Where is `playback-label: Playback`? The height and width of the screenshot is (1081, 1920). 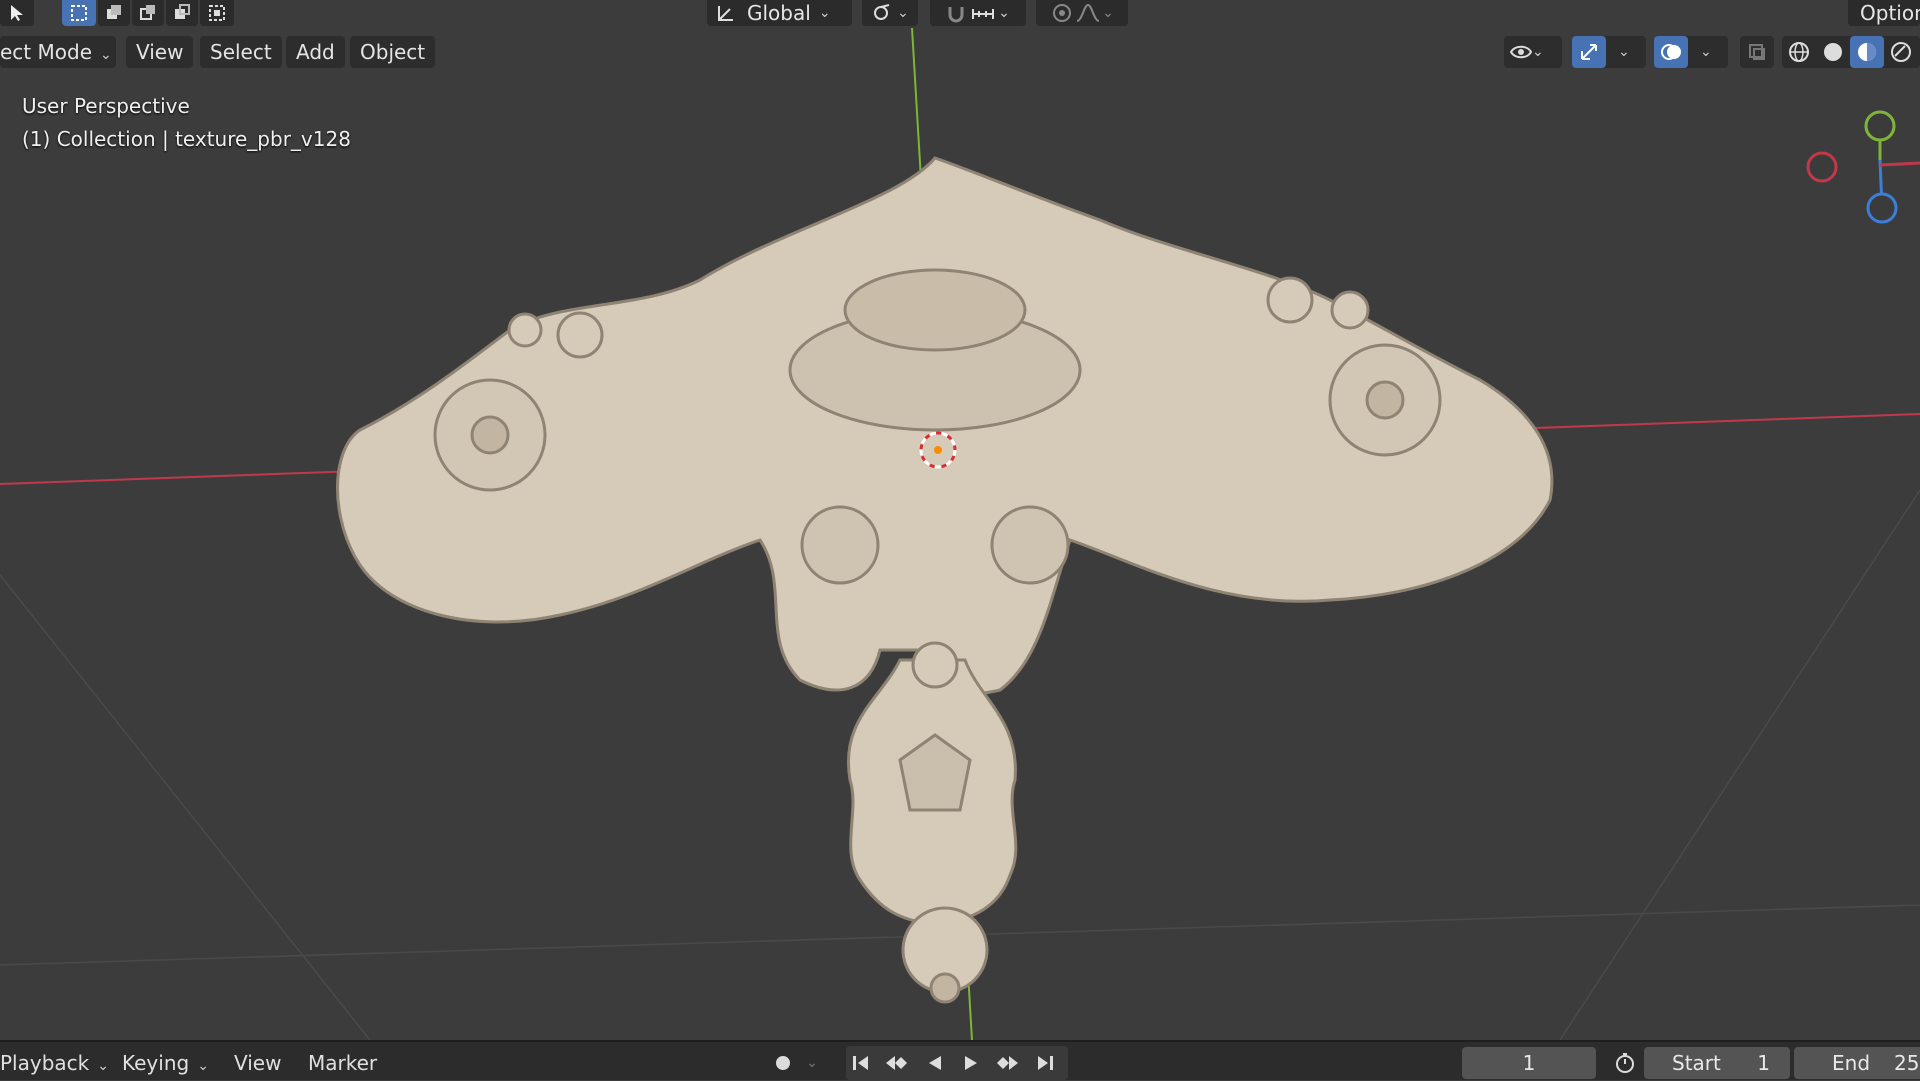 playback-label: Playback is located at coordinates (45, 1063).